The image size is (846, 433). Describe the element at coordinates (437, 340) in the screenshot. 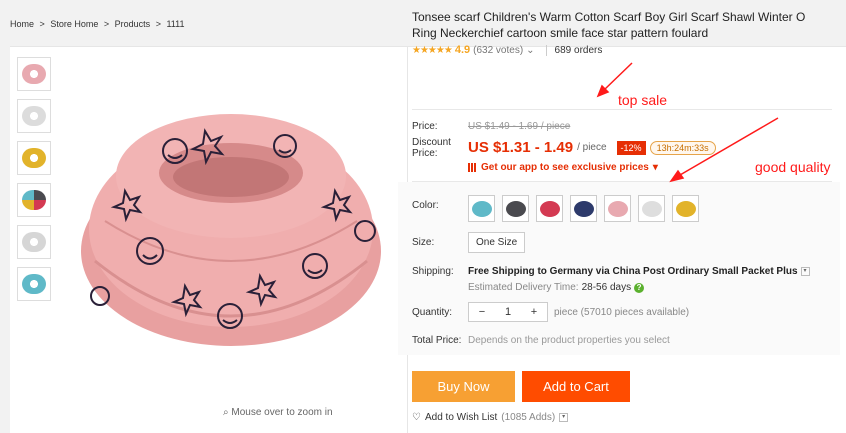

I see `total-price-label: Total Price:` at that location.